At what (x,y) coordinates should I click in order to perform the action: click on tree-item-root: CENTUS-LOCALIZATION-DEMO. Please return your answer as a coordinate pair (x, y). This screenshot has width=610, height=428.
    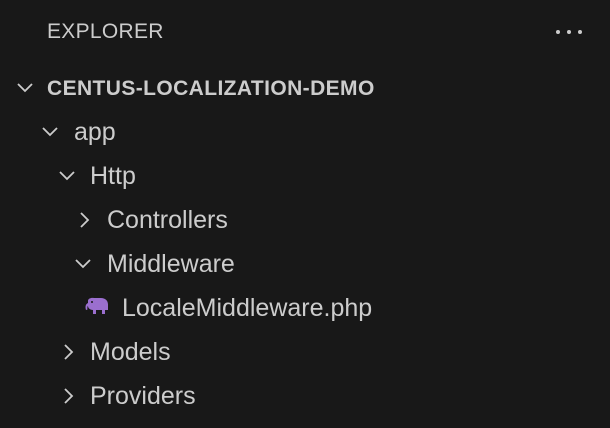
    Looking at the image, I should click on (305, 88).